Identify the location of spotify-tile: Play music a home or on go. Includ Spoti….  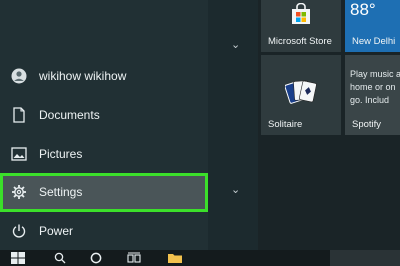
(372, 95).